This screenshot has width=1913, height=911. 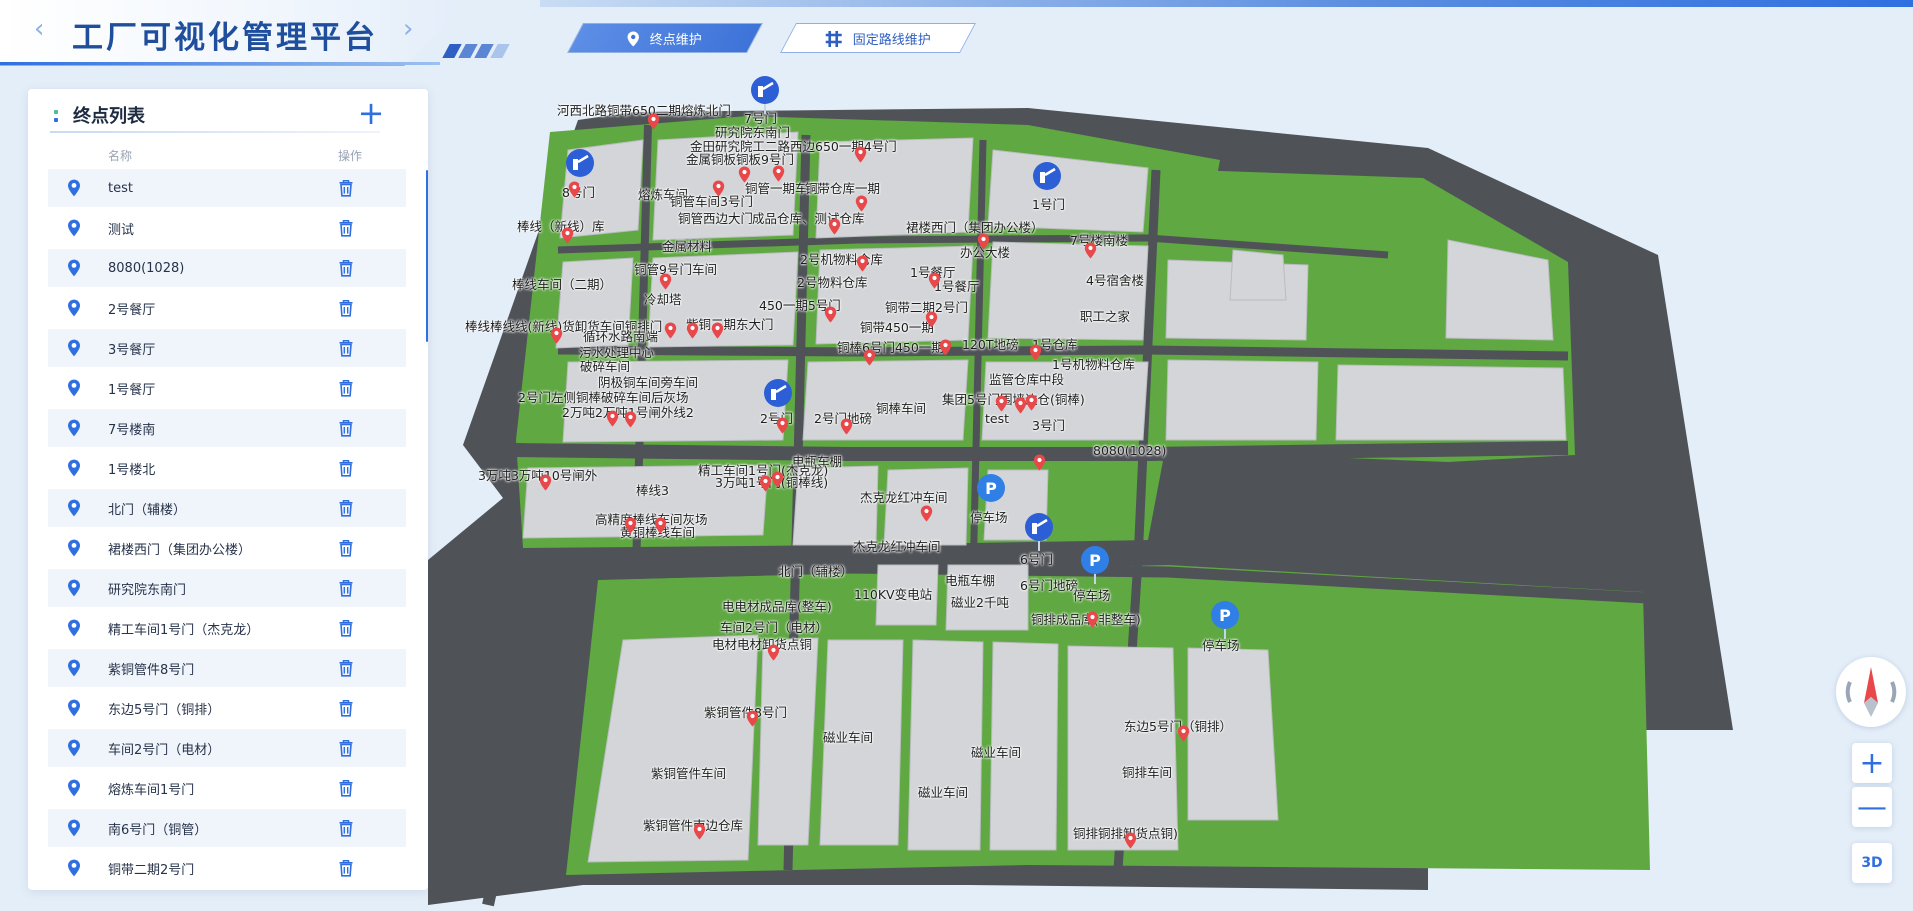 I want to click on list-item: 铜带二期2号门, so click(x=227, y=868).